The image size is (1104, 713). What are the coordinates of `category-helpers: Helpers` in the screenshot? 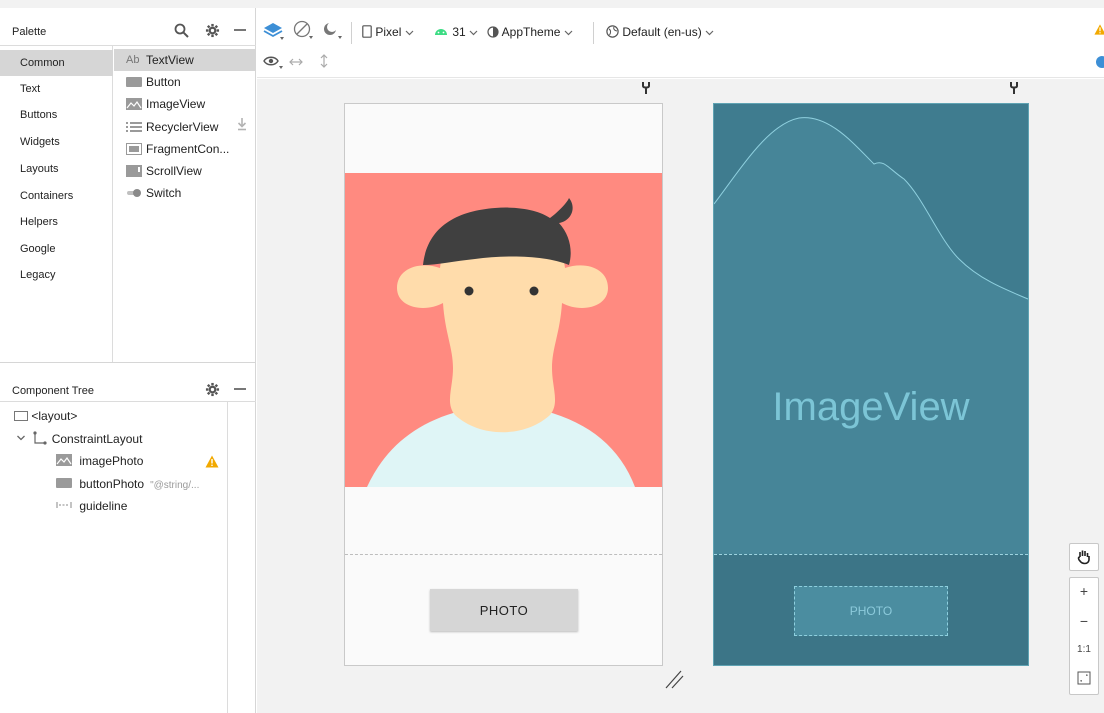 It's located at (56, 222).